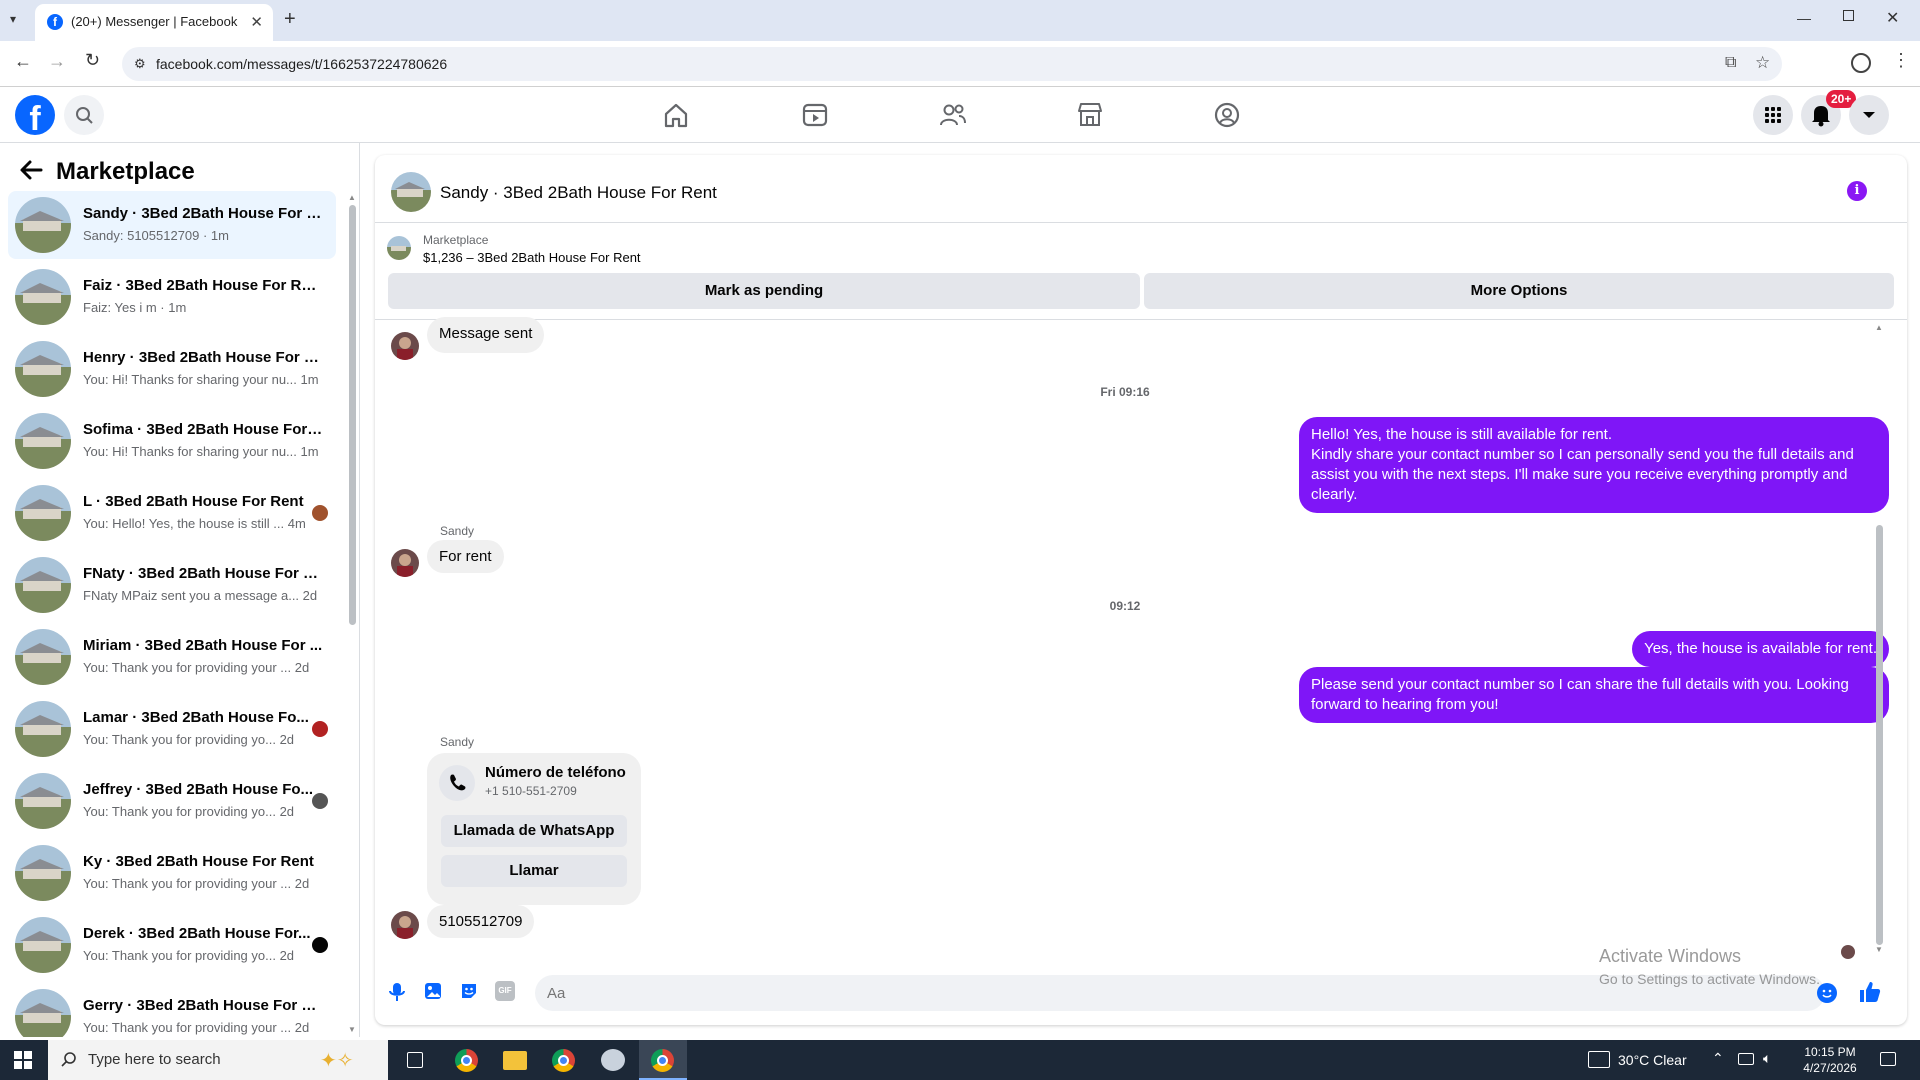  What do you see at coordinates (140, 64) in the screenshot?
I see `site-info-icon: ⚙` at bounding box center [140, 64].